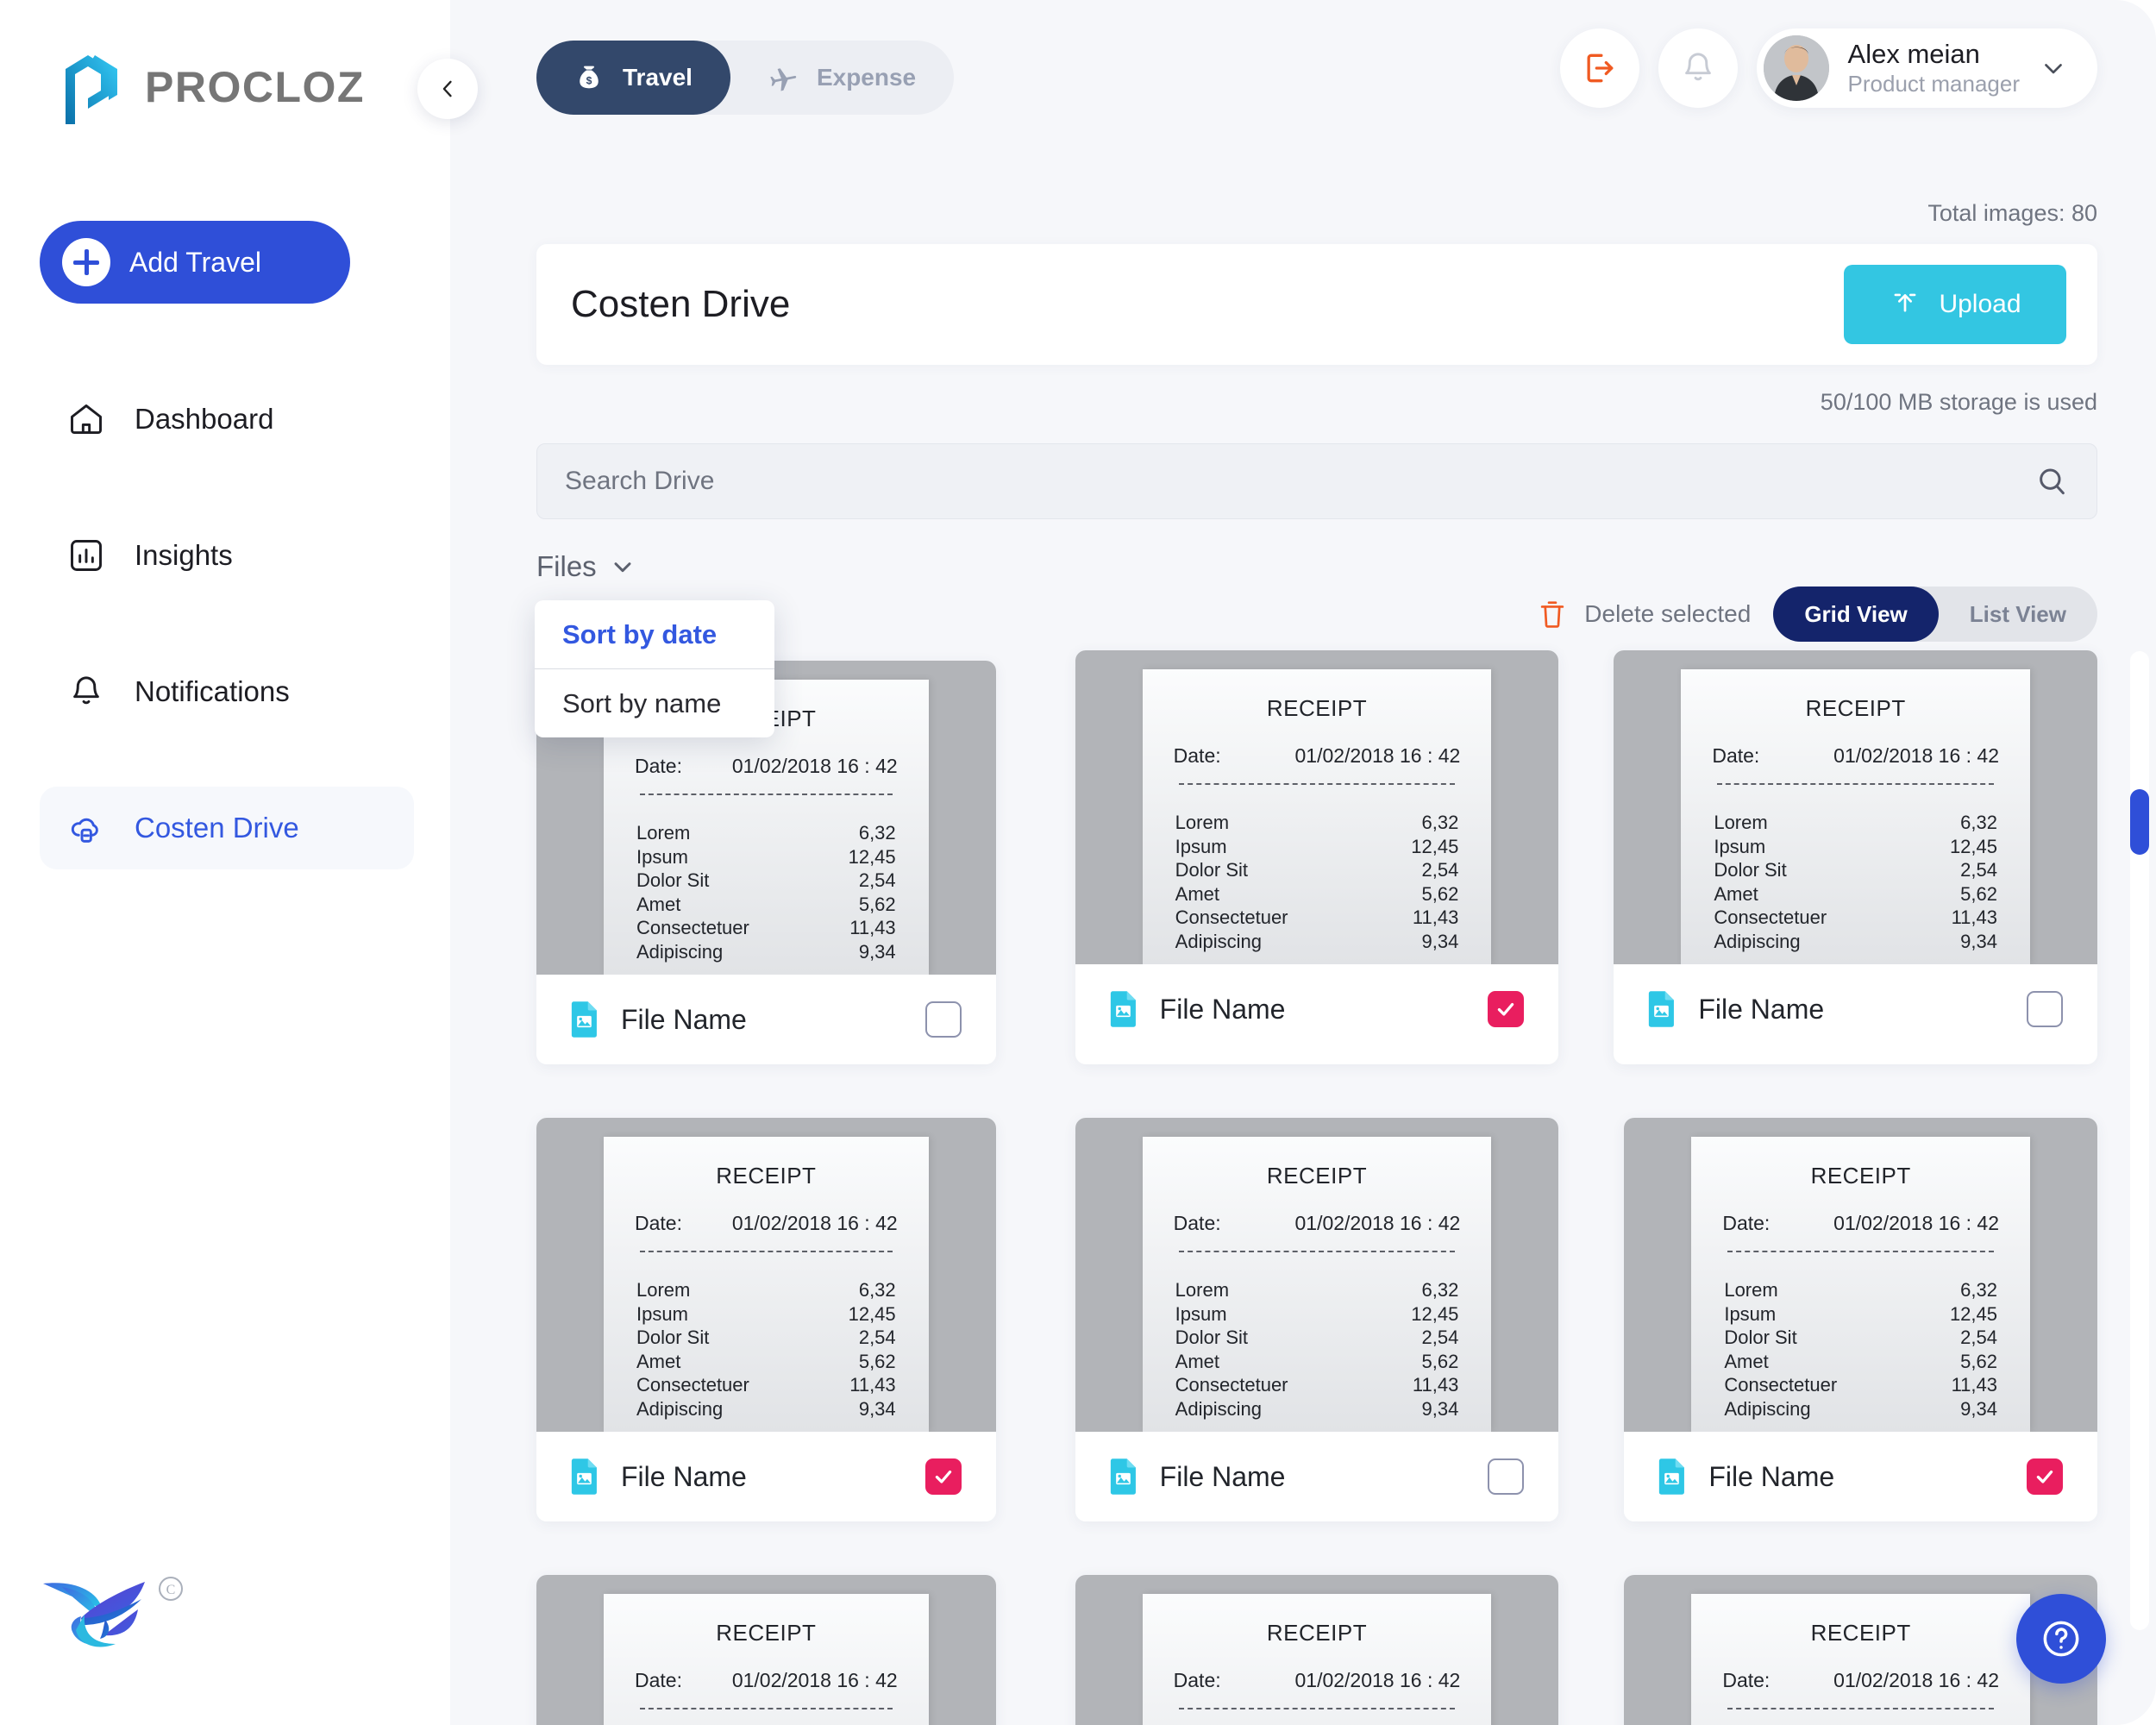 This screenshot has width=2156, height=1725. Describe the element at coordinates (2053, 68) in the screenshot. I see `chevron-down-icon` at that location.